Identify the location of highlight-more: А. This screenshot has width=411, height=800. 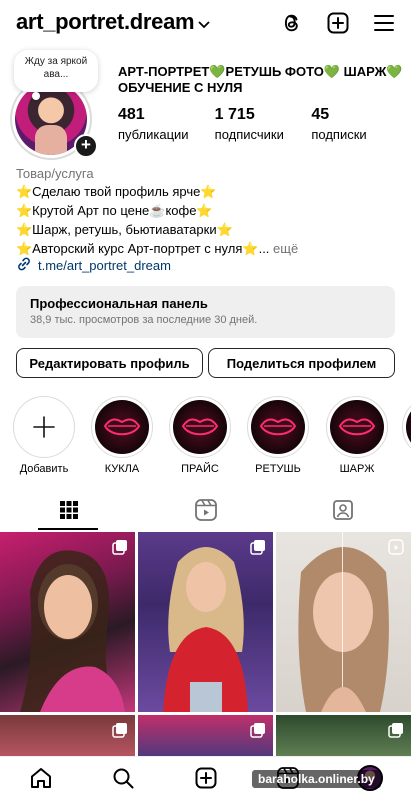
(405, 435).